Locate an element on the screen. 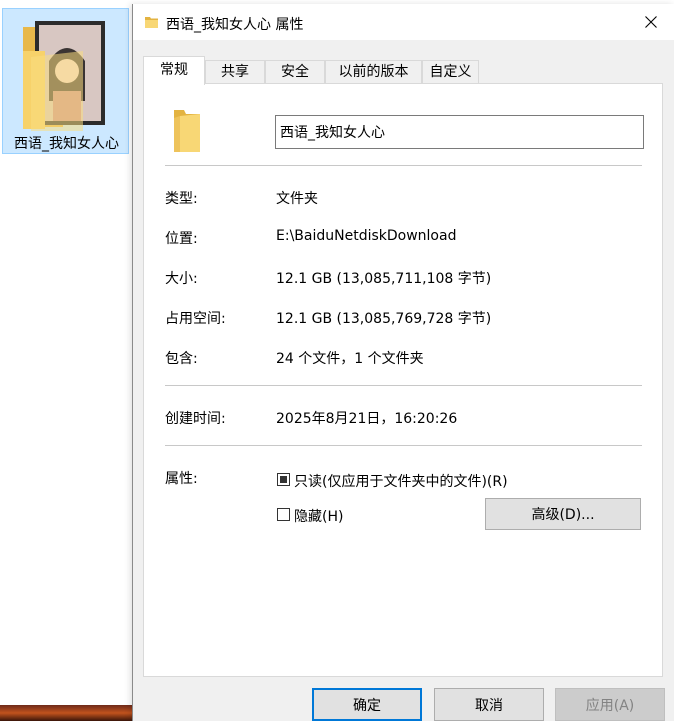  tab-security: 安全 is located at coordinates (295, 72).